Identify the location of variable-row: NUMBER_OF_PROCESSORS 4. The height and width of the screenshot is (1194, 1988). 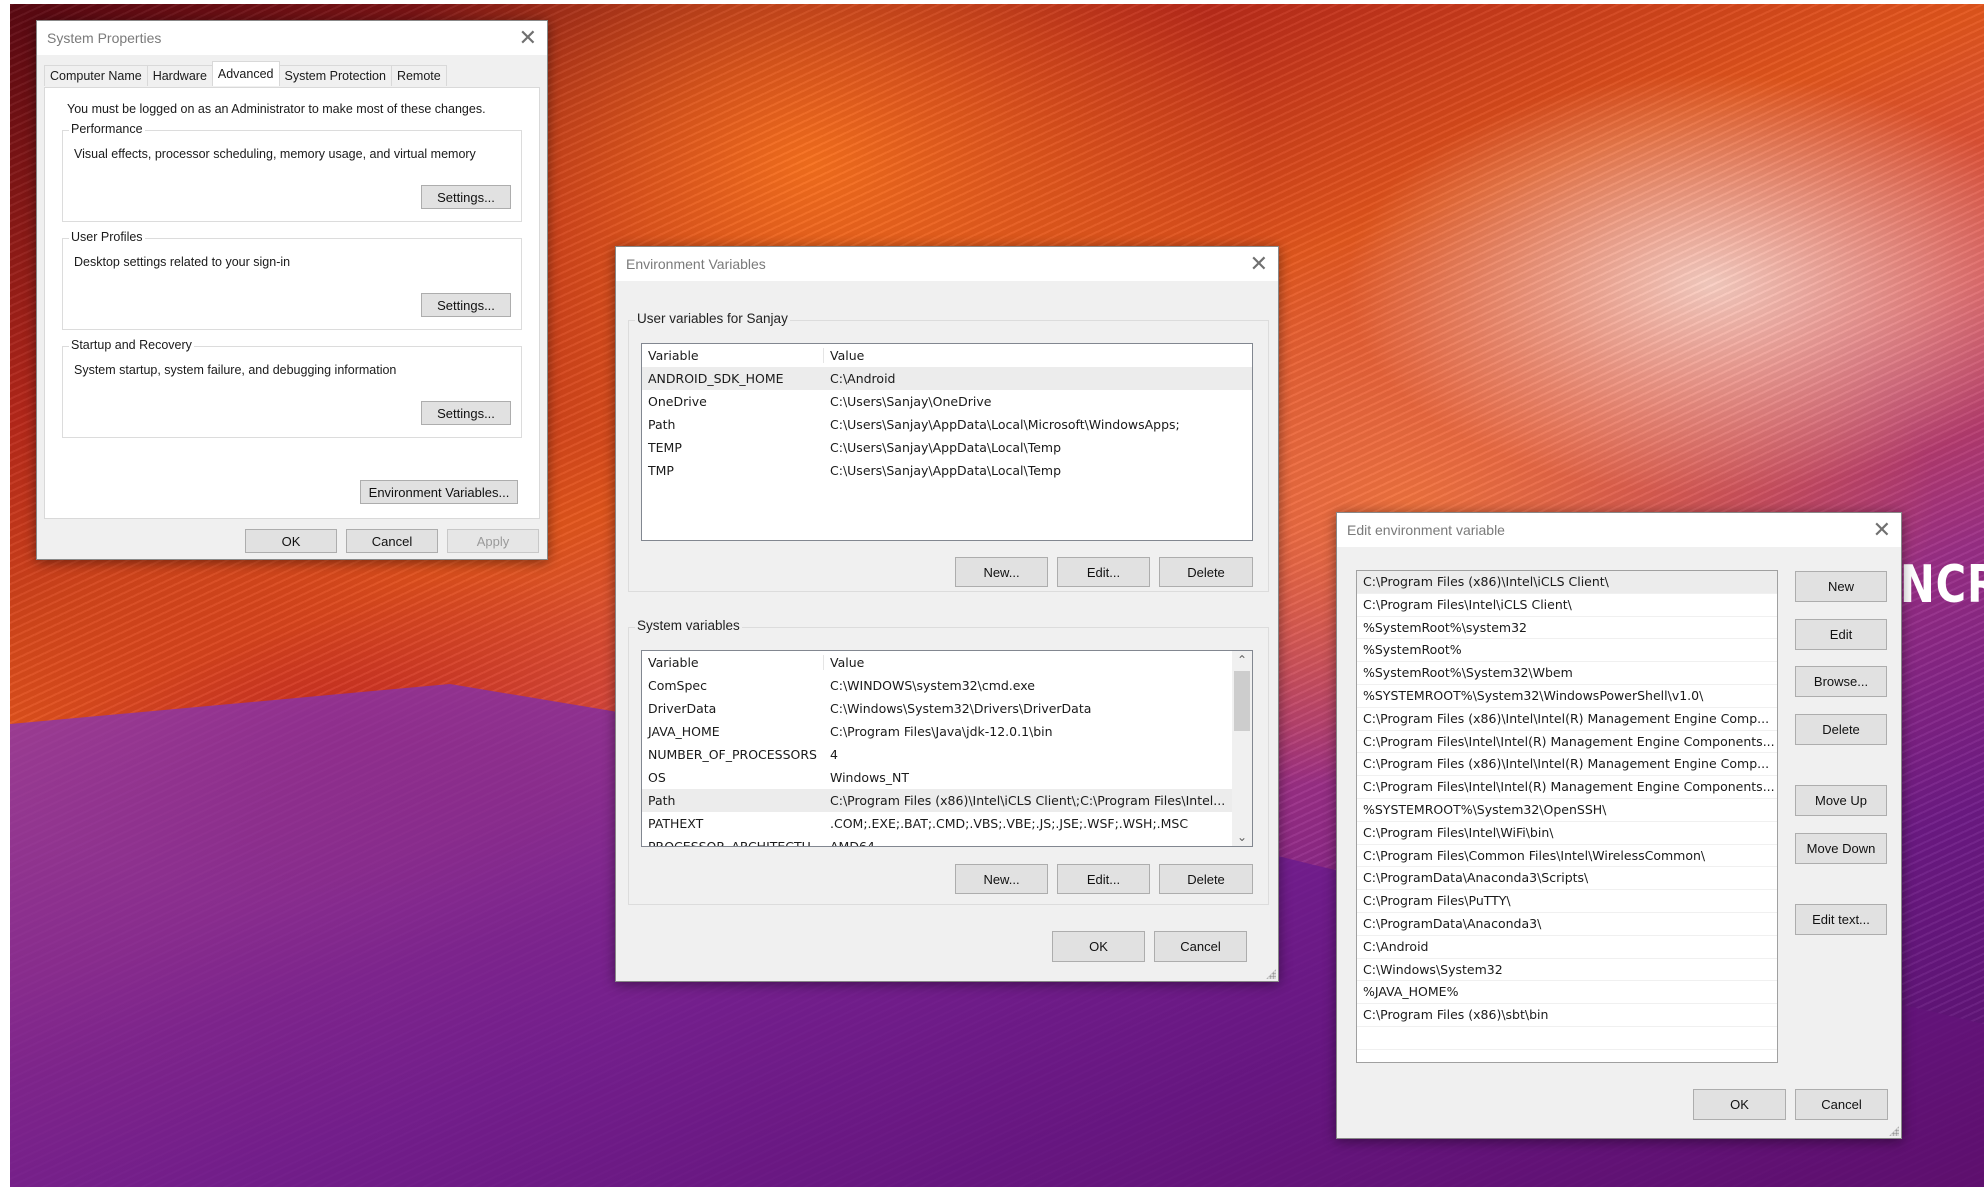
(937, 754).